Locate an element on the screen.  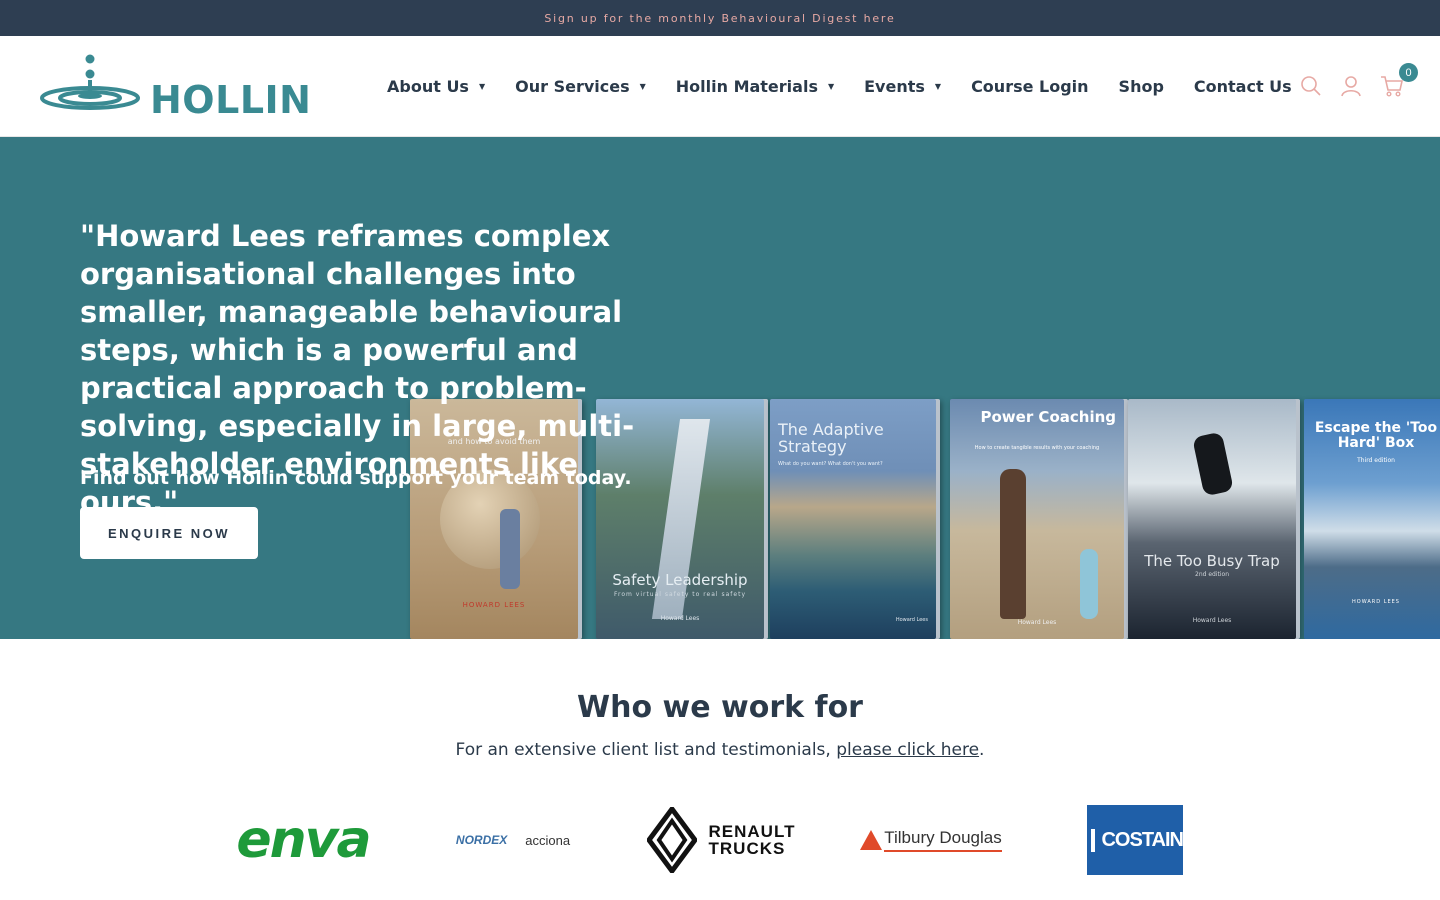
nav-label: About Us is located at coordinates (428, 86).